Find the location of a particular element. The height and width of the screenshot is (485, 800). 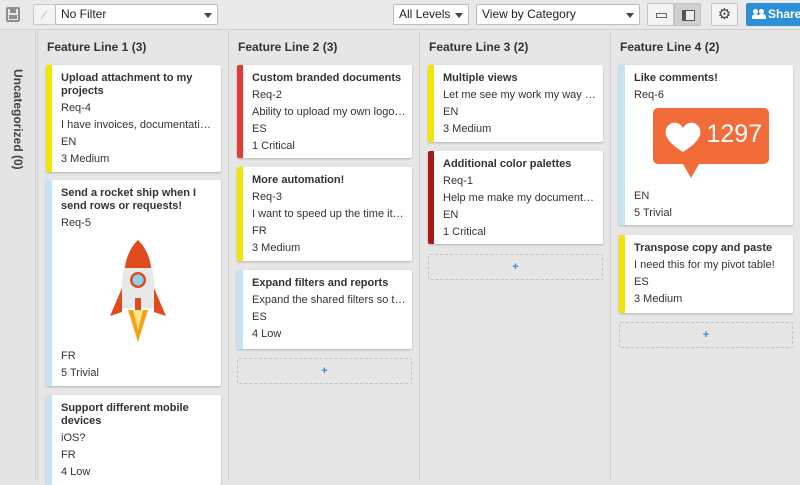

save-icon is located at coordinates (13, 14).